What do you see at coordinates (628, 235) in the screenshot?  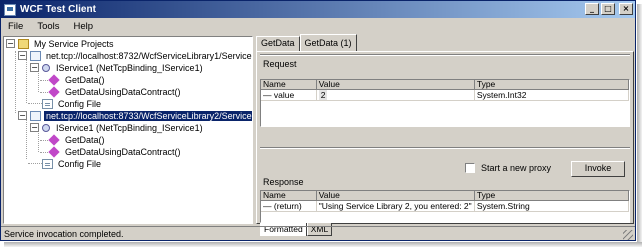 I see `resize-grip-icon` at bounding box center [628, 235].